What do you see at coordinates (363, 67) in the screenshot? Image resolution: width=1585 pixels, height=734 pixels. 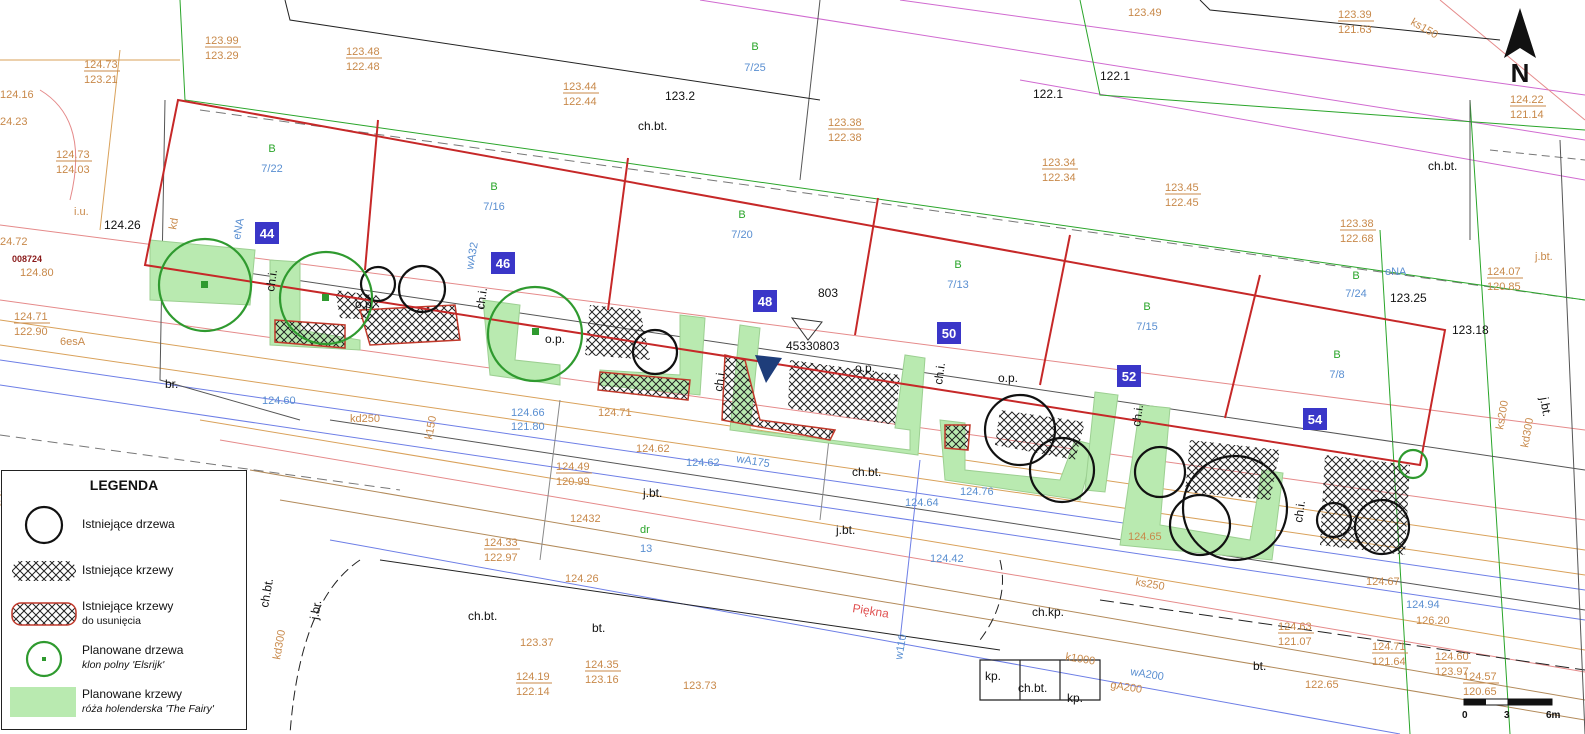 I see `height-bottom-value: 122.48` at bounding box center [363, 67].